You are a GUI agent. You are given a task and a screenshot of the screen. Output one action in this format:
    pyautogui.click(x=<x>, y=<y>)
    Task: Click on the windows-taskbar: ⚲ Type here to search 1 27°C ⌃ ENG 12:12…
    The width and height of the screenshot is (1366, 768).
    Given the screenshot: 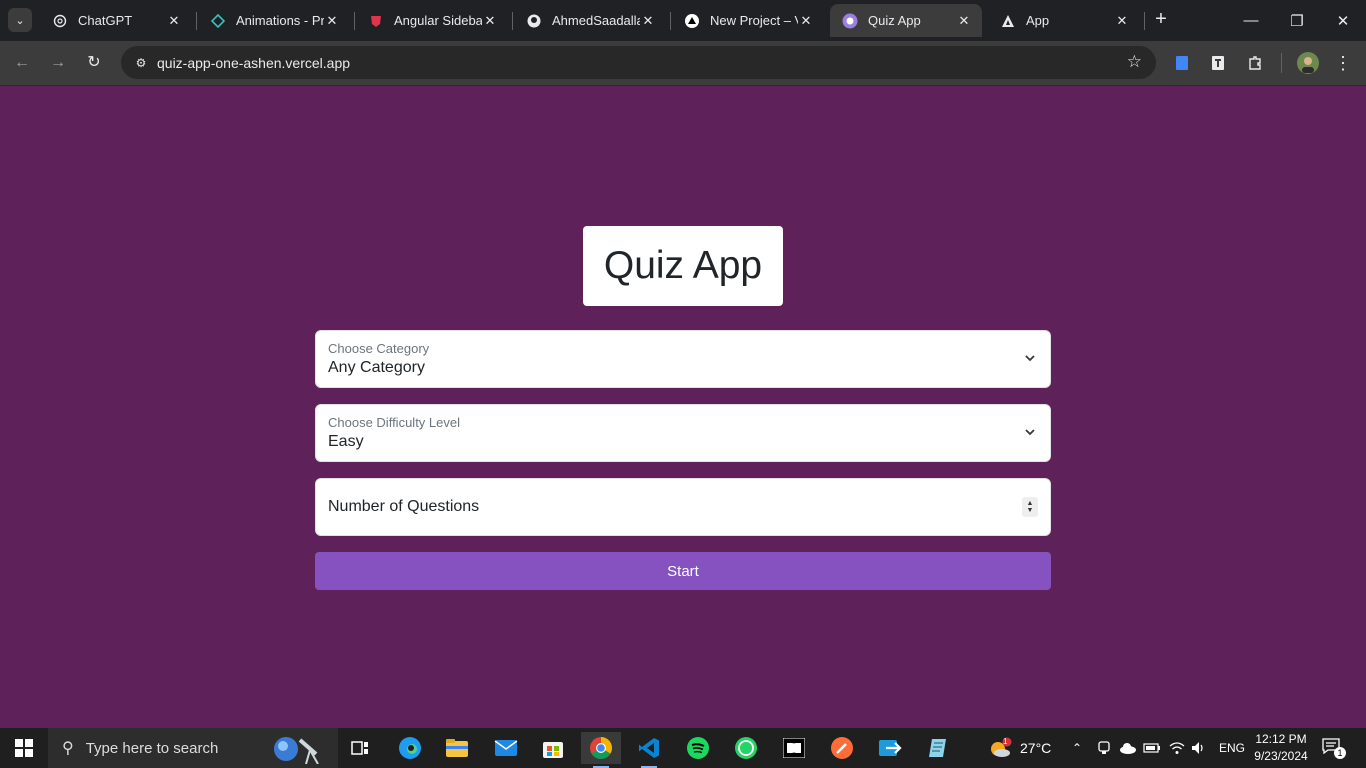 What is the action you would take?
    pyautogui.click(x=683, y=748)
    